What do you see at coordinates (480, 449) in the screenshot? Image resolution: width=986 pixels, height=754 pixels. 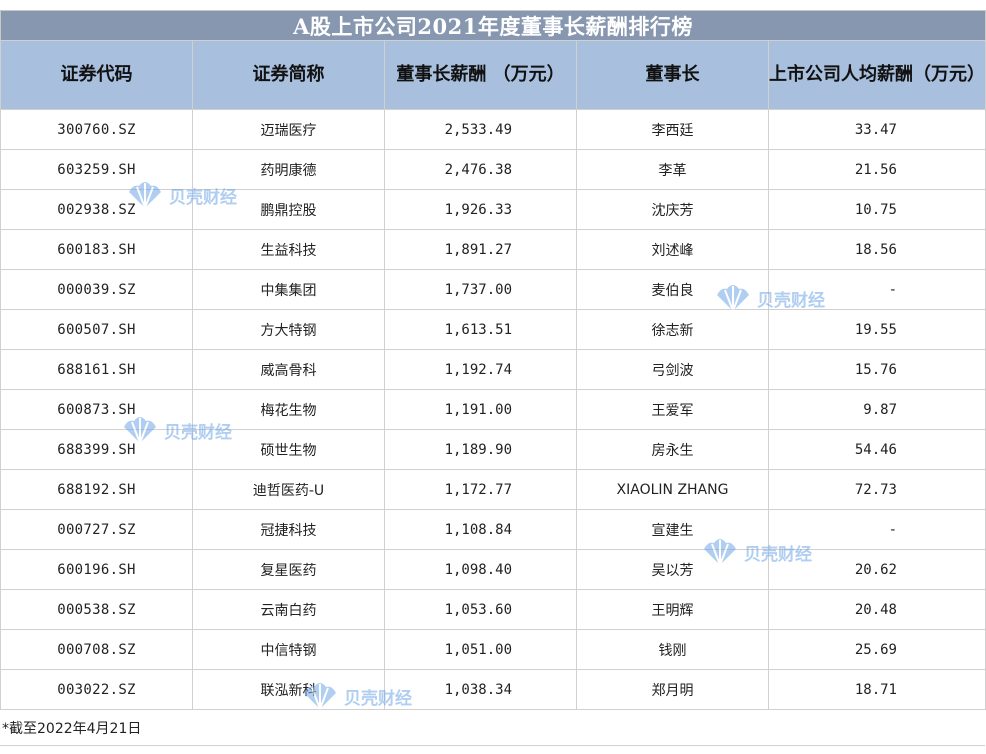 I see `cell-chairman-pay: 1,189.90` at bounding box center [480, 449].